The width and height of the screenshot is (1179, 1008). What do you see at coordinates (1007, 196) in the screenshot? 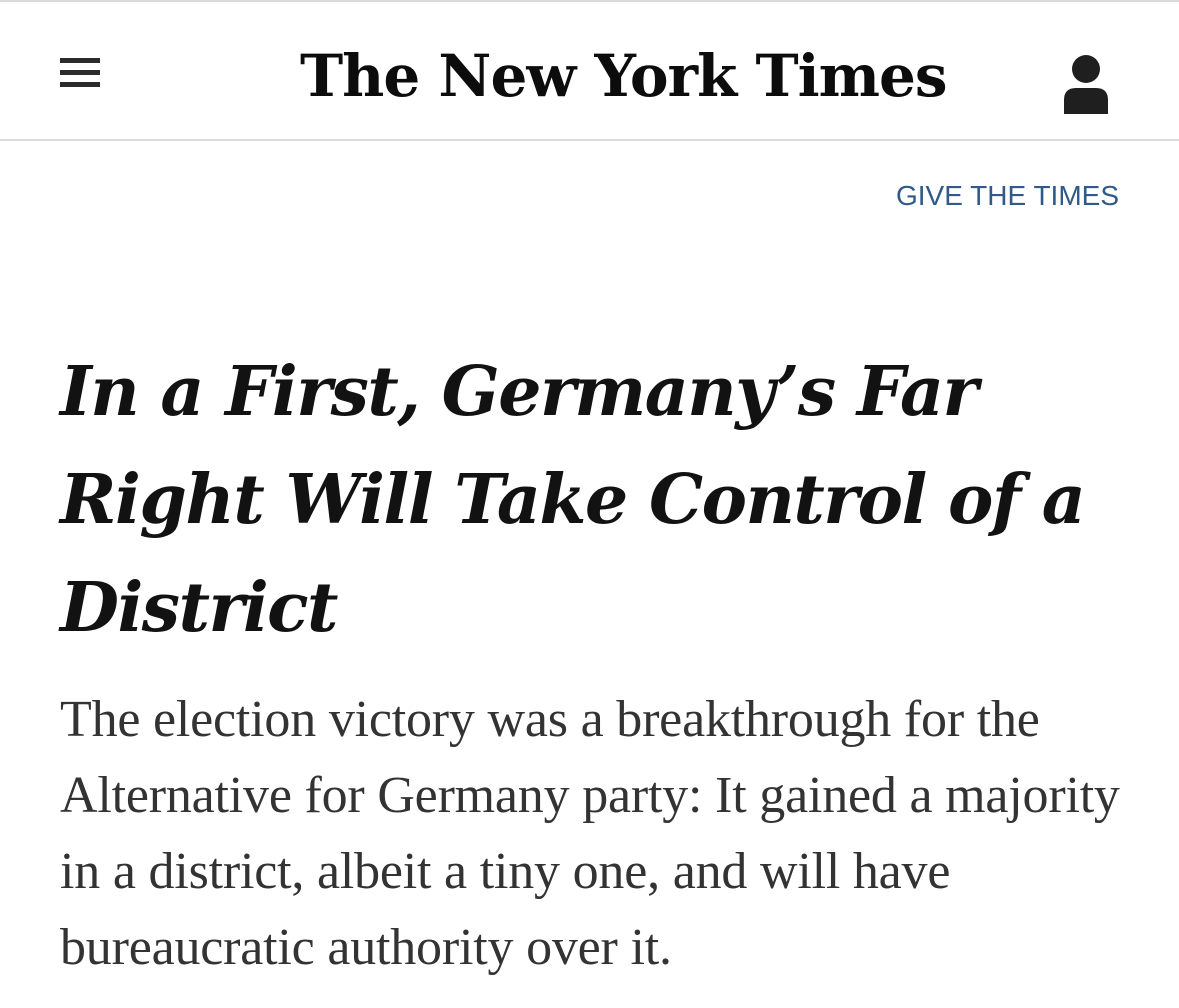
I see `give-the-times-link: GIVE THE TIMES` at bounding box center [1007, 196].